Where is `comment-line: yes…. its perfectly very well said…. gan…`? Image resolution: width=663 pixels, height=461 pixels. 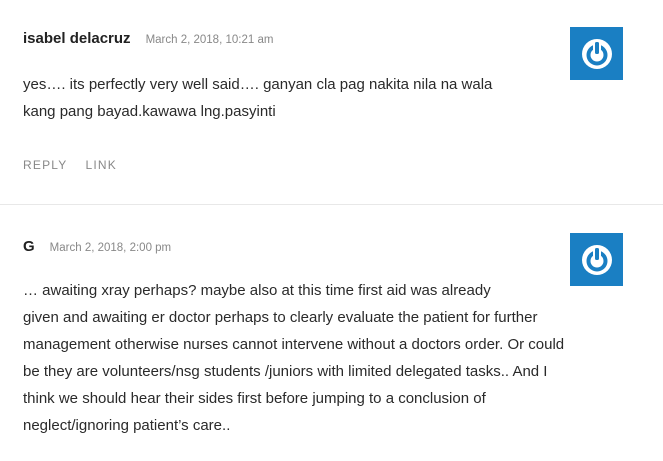 comment-line: yes…. its perfectly very well said…. gan… is located at coordinates (258, 84).